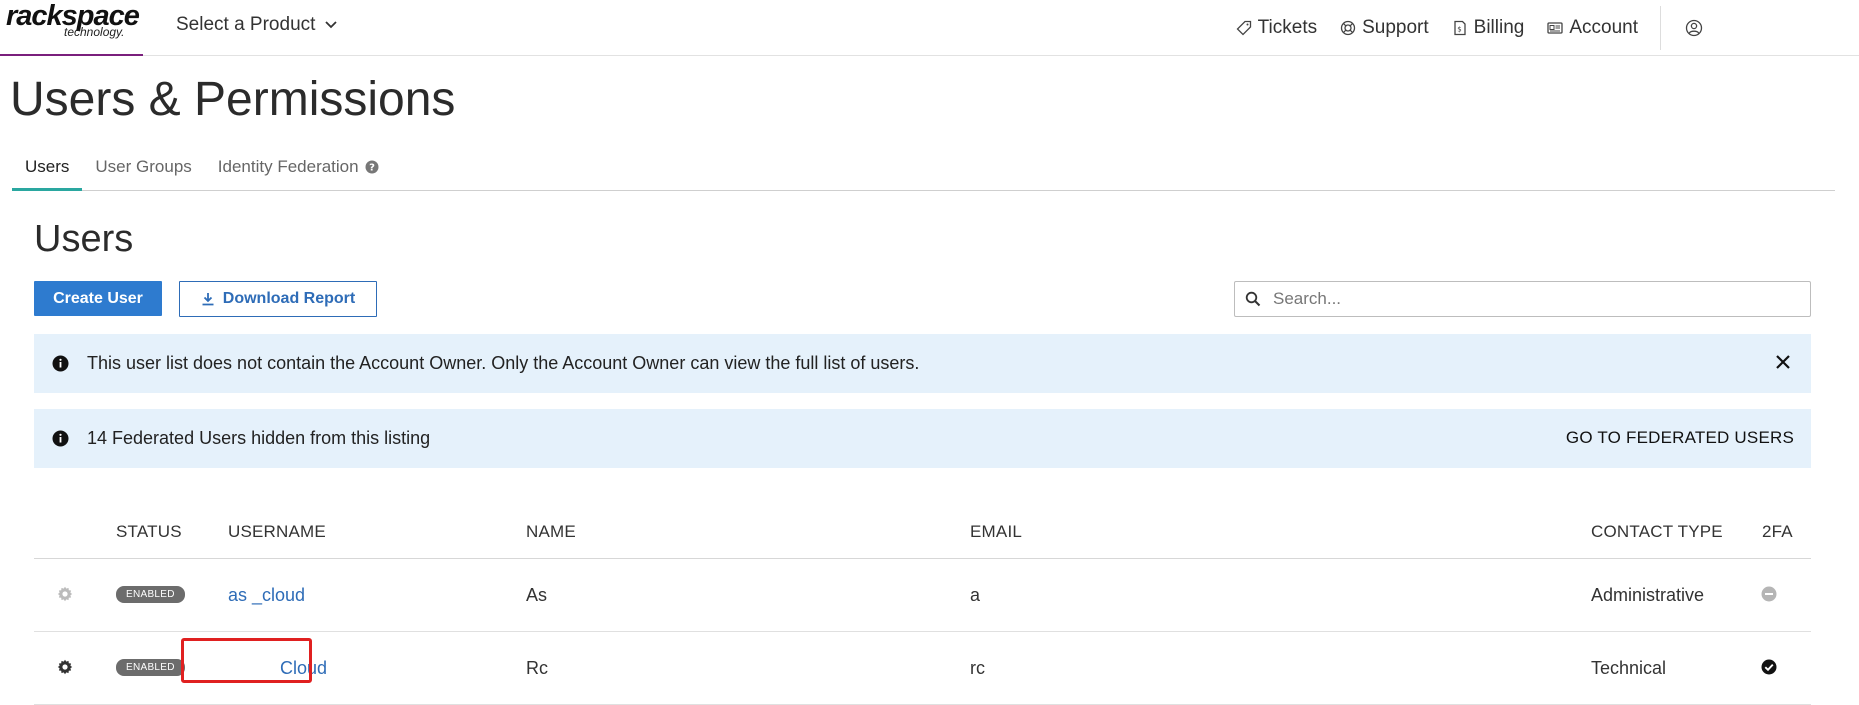 The image size is (1859, 705). Describe the element at coordinates (1657, 532) in the screenshot. I see `column-header-contact-type: CONTACT TYPE` at that location.